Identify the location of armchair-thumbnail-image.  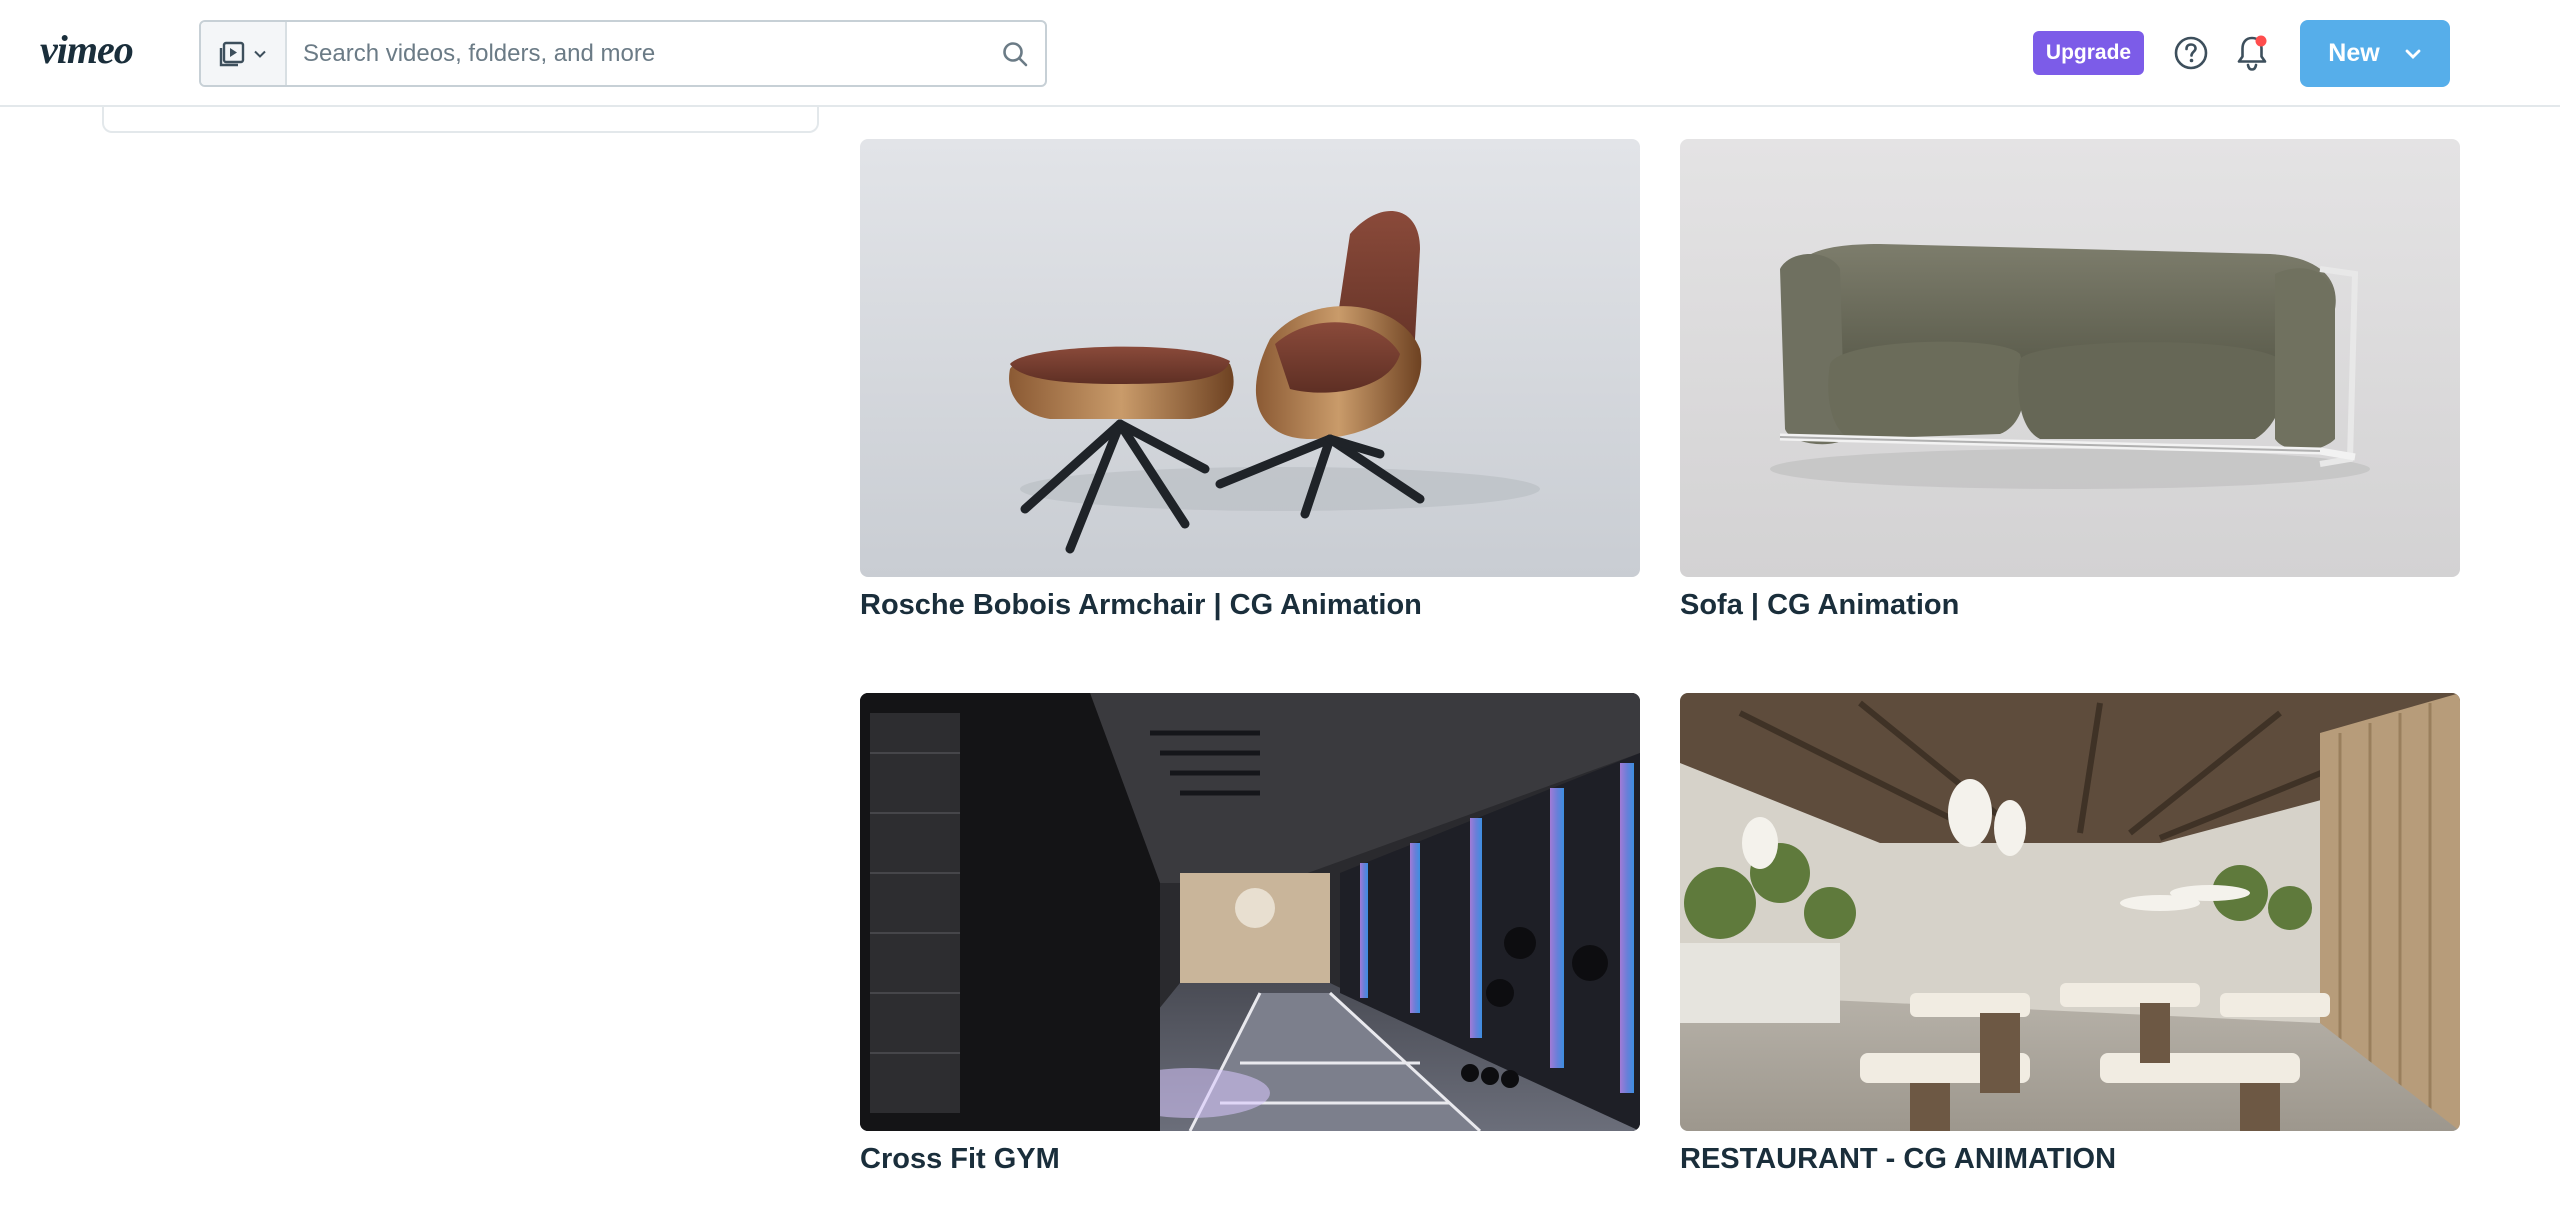
(1250, 358).